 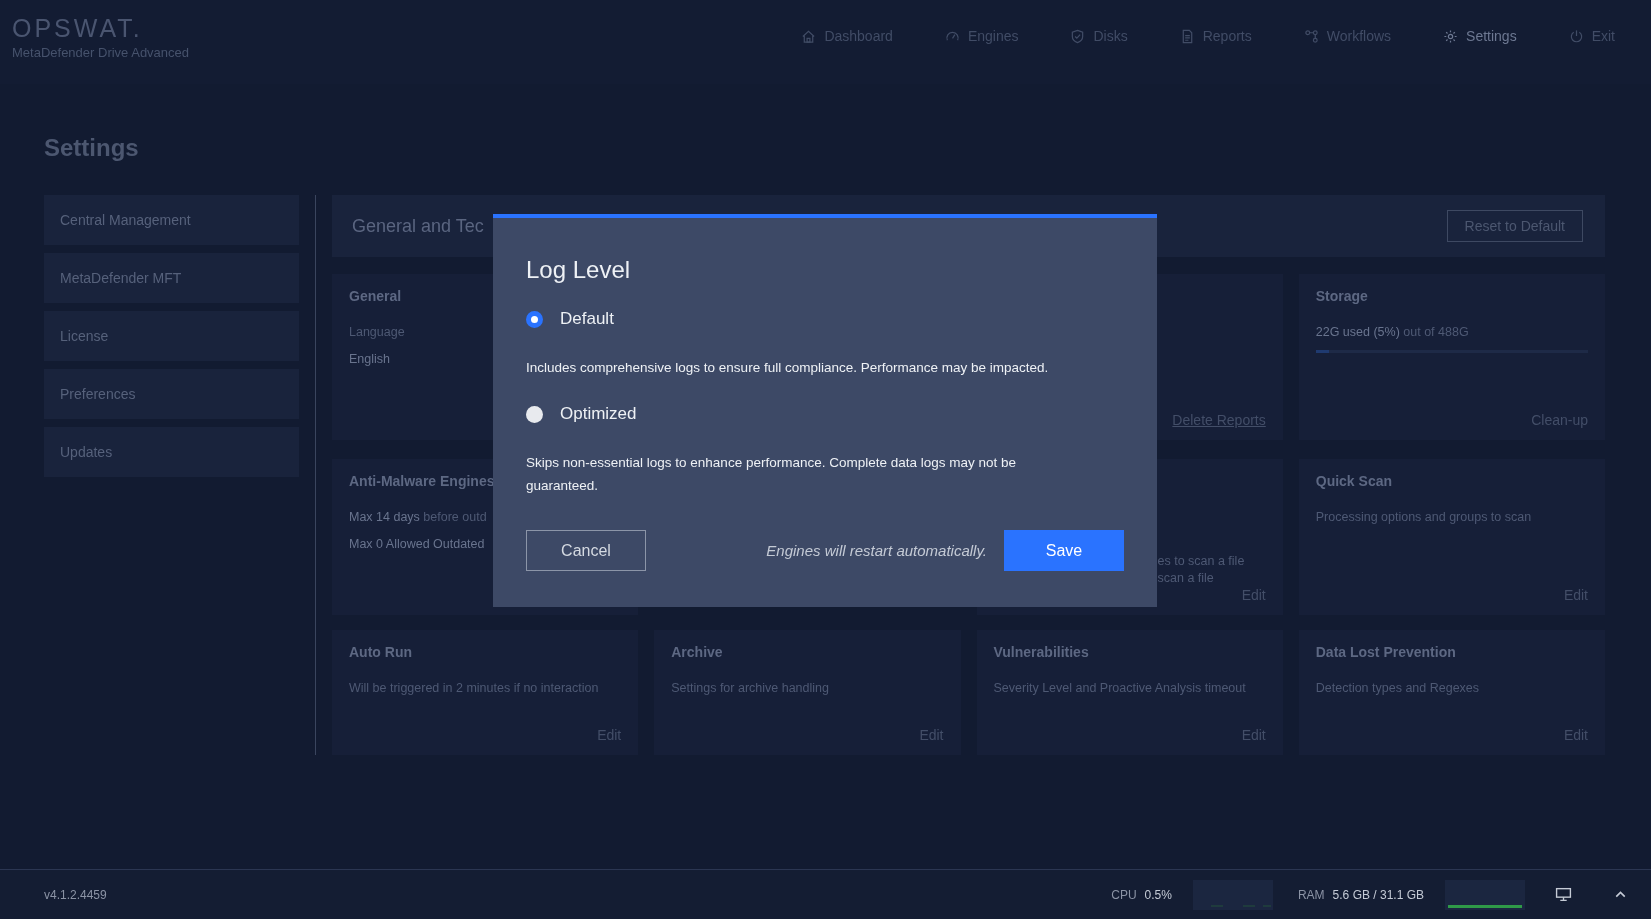 I want to click on card-text: 22G used (5%) out of 488G, so click(x=1392, y=332).